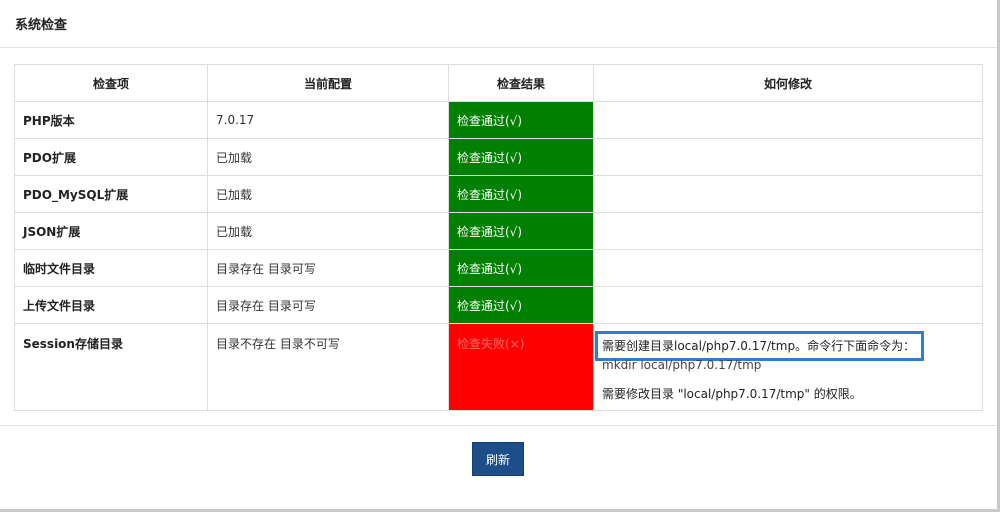 Image resolution: width=1003 pixels, height=516 pixels. I want to click on row-config-value: 目录不存在 目录不可写, so click(328, 367).